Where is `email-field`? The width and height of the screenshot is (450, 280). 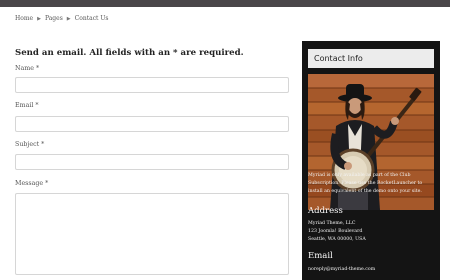
email-field is located at coordinates (152, 124).